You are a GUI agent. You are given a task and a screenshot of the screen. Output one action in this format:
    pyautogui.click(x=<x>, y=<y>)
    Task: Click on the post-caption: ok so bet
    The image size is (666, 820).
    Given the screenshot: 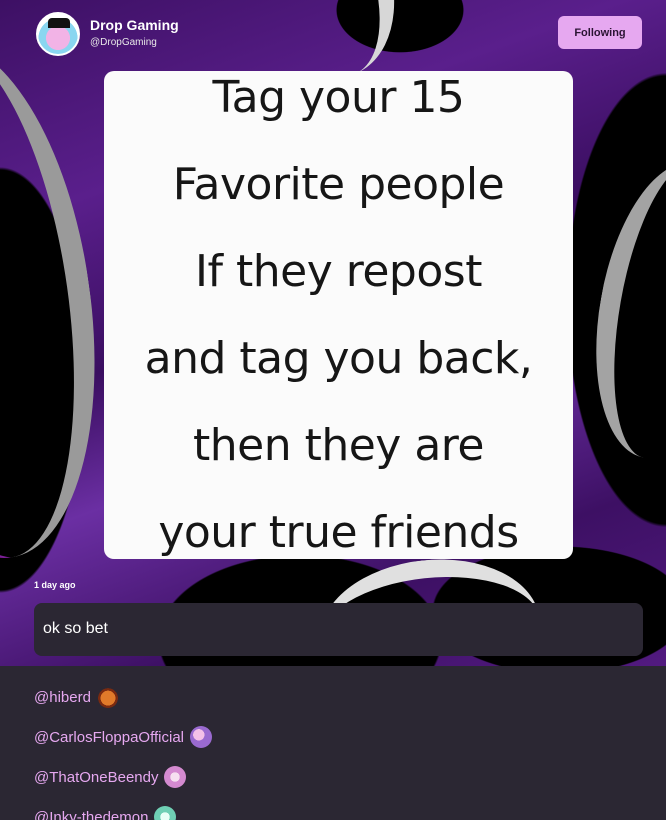 What is the action you would take?
    pyautogui.click(x=338, y=629)
    